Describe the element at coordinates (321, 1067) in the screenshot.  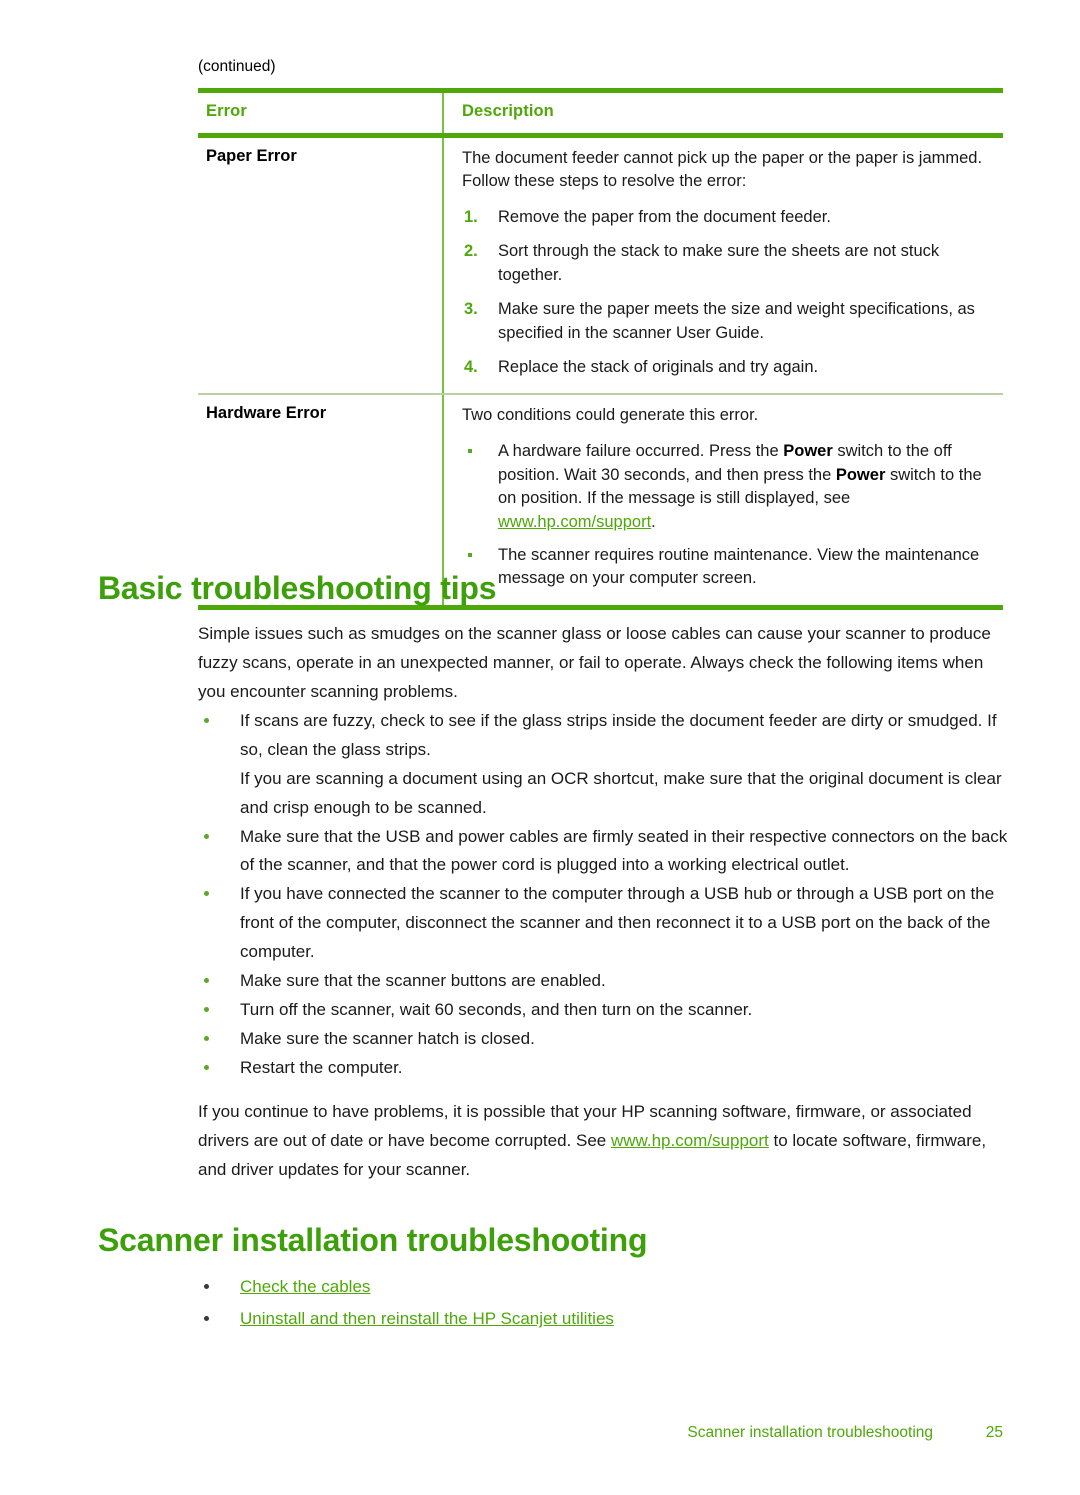
I see `bullet-text: Restart the computer.` at that location.